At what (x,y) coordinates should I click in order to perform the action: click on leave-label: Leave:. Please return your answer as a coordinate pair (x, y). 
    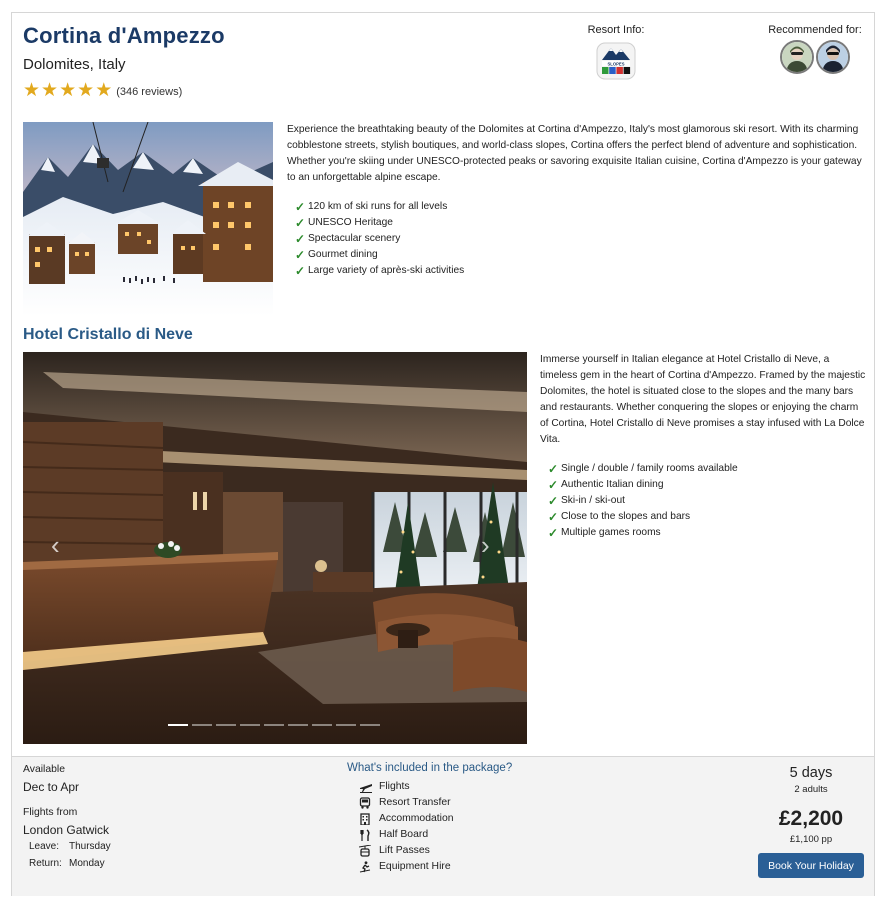
    Looking at the image, I should click on (44, 846).